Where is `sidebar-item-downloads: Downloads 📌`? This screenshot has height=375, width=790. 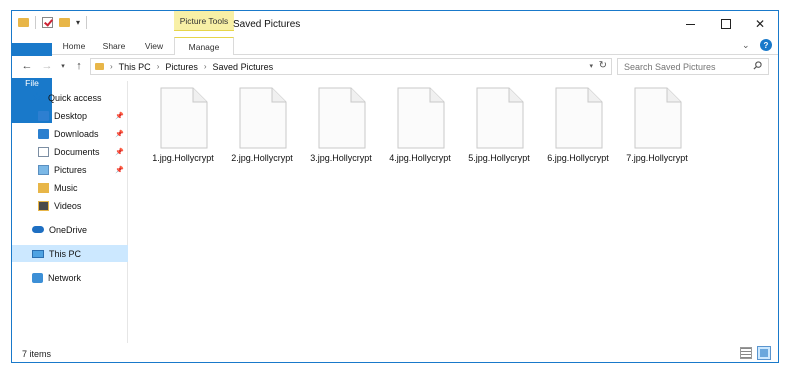
sidebar-item-downloads: Downloads 📌 is located at coordinates (70, 133).